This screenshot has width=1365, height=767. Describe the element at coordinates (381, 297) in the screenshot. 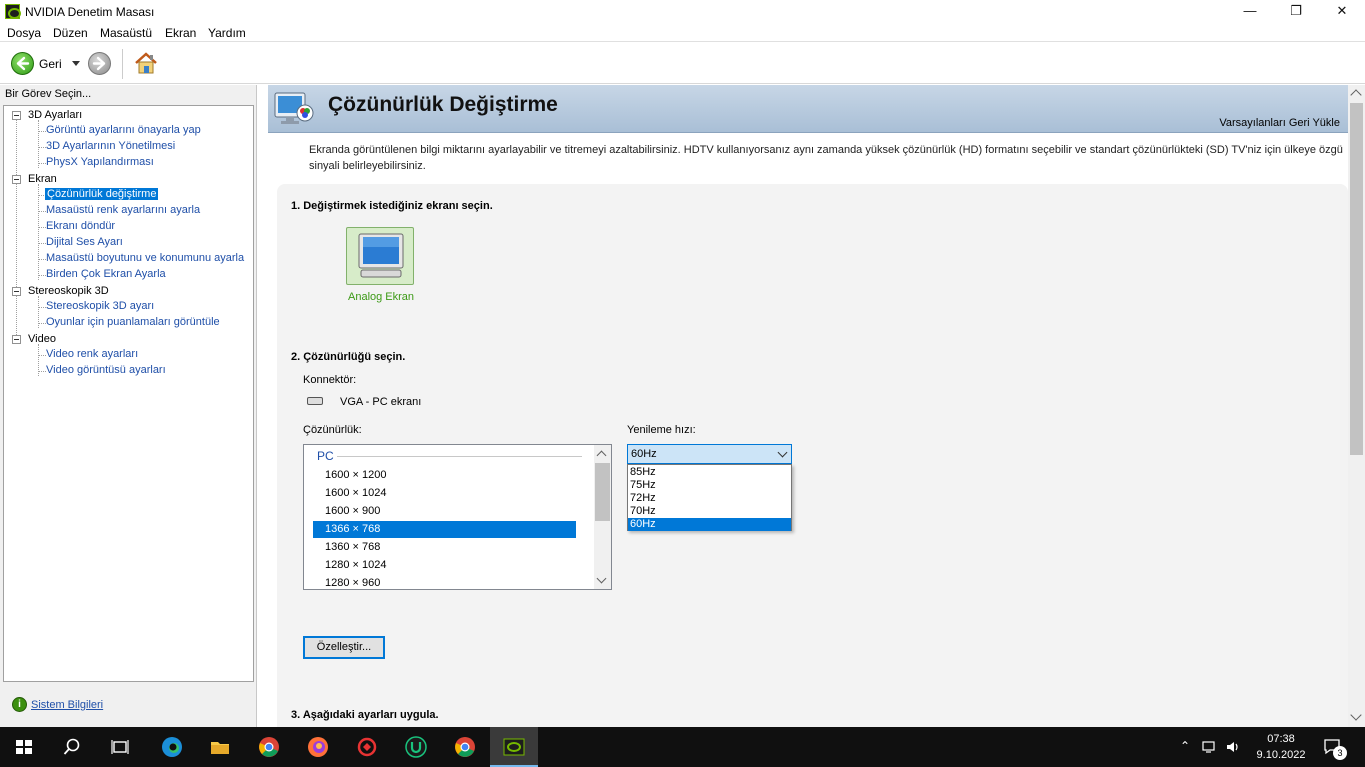

I see `display-name: Analog Ekran` at that location.